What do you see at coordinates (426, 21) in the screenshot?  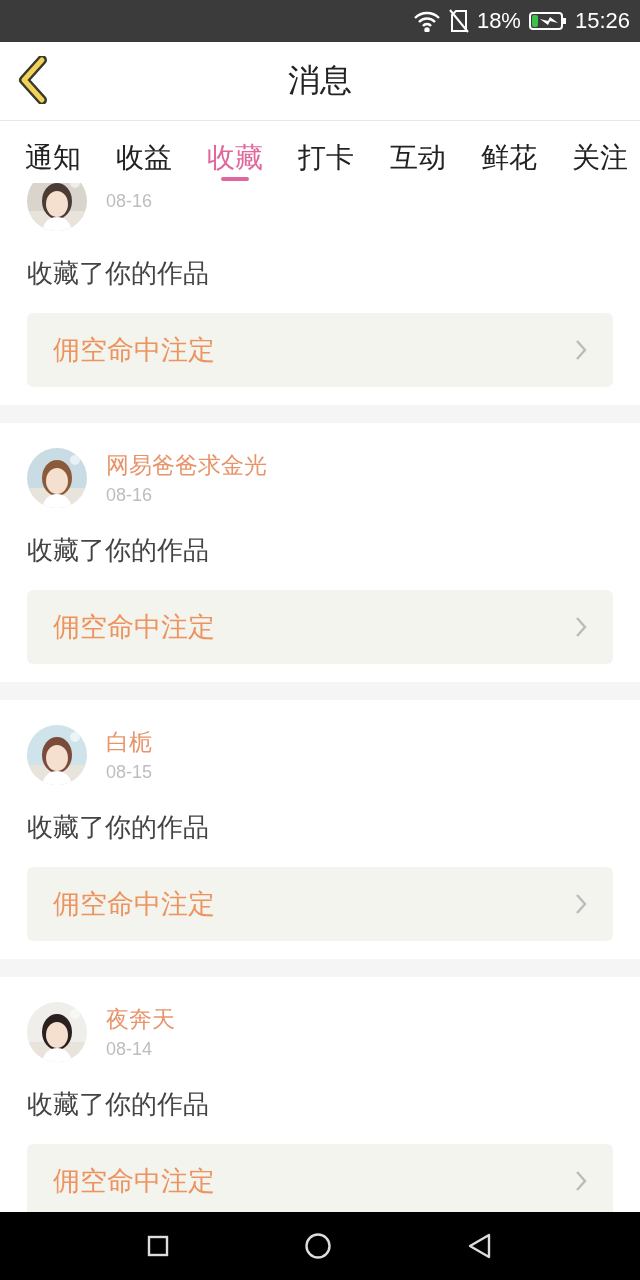 I see `wifi-icon` at bounding box center [426, 21].